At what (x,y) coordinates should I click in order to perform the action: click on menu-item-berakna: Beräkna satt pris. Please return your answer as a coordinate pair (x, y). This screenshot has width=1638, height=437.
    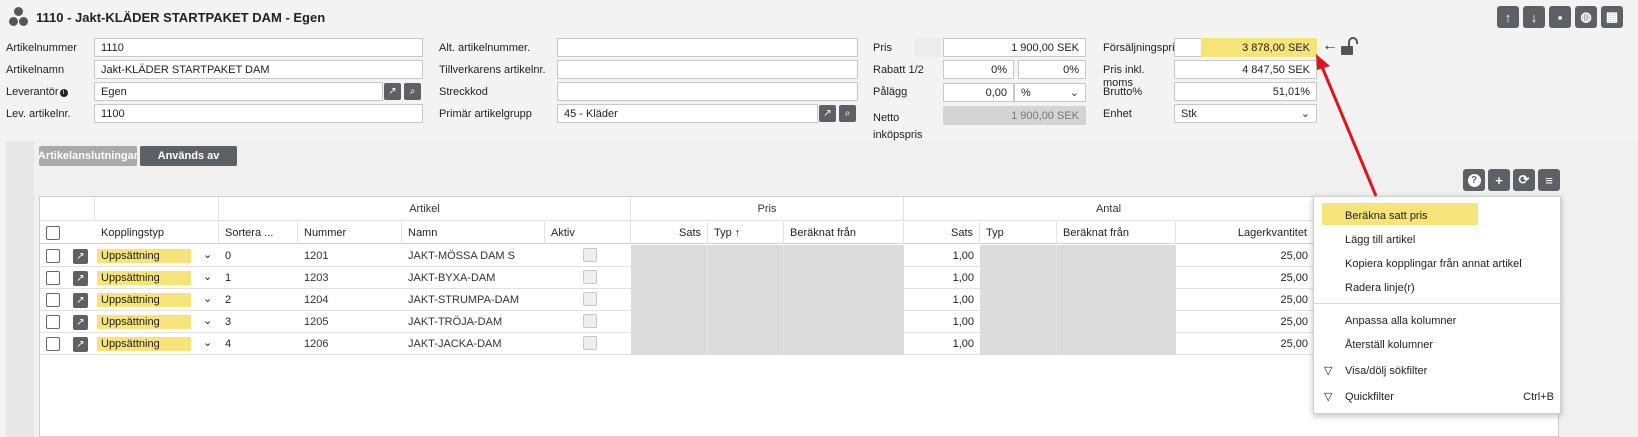
    Looking at the image, I should click on (1438, 215).